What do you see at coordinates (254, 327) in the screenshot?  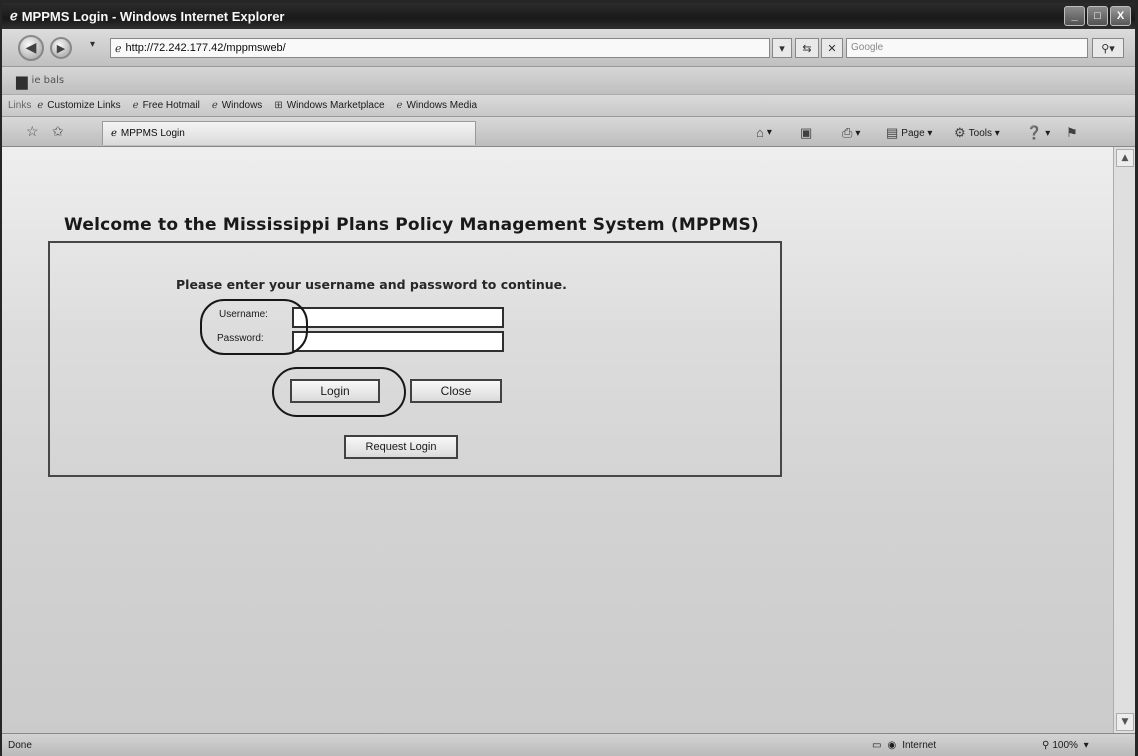 I see `annotation-circle-fields` at bounding box center [254, 327].